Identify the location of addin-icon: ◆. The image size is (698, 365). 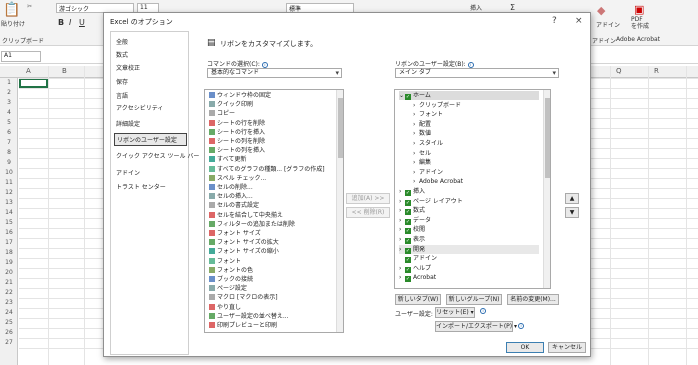
(601, 10).